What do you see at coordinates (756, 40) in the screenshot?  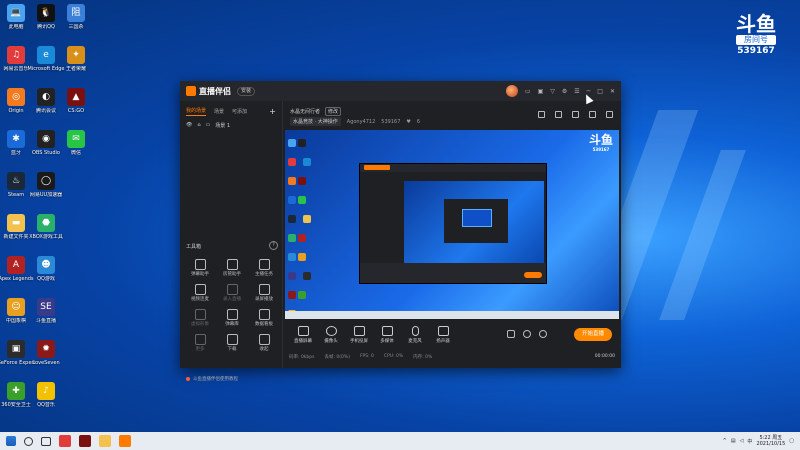 I see `room-tag: 房间号` at bounding box center [756, 40].